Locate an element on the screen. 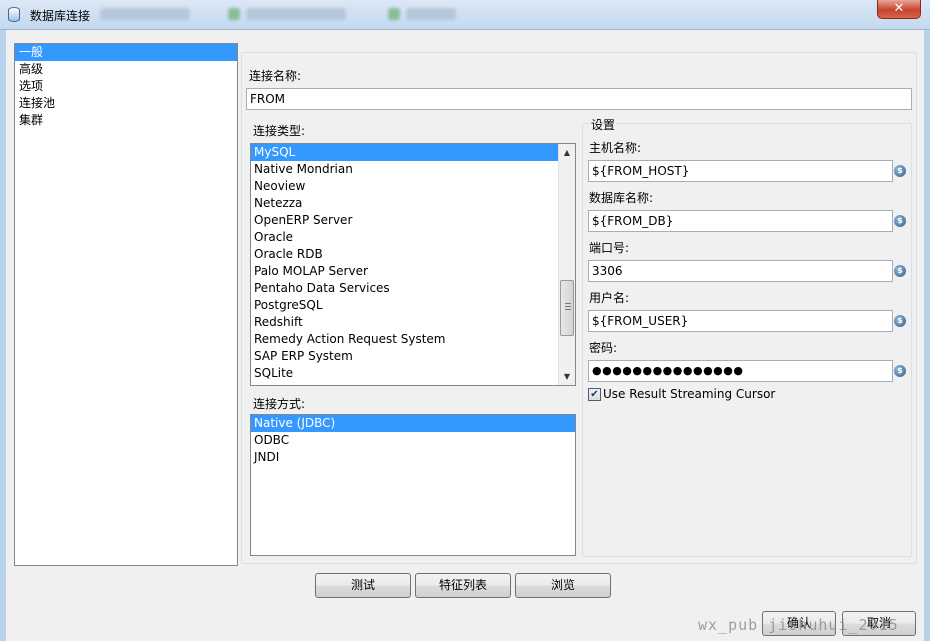  list-item: MySQL is located at coordinates (404, 152).